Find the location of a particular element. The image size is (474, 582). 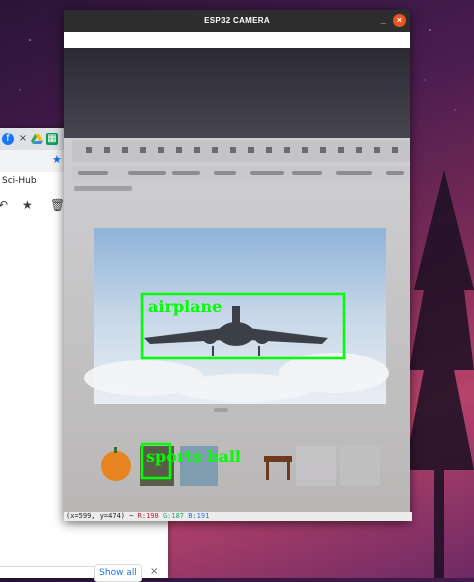

monitor-page-heading is located at coordinates (103, 188).